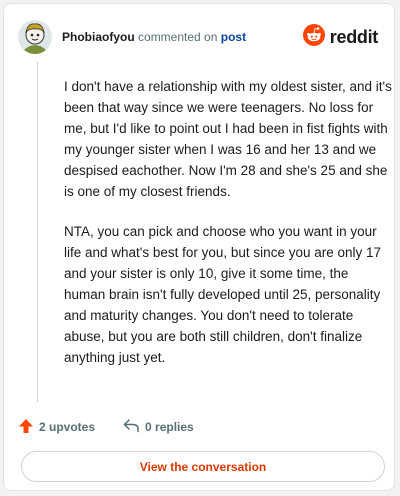 The height and width of the screenshot is (496, 400). I want to click on action-text: commented on, so click(178, 37).